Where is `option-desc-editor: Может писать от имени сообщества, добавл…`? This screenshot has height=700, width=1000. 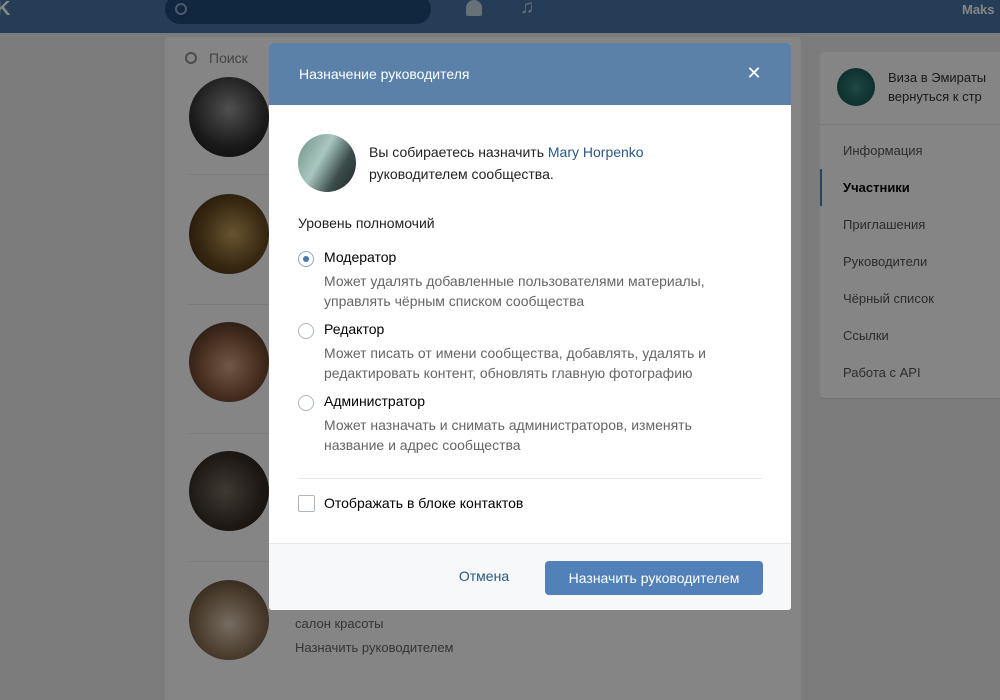 option-desc-editor: Может писать от имени сообщества, добавл… is located at coordinates (515, 363).